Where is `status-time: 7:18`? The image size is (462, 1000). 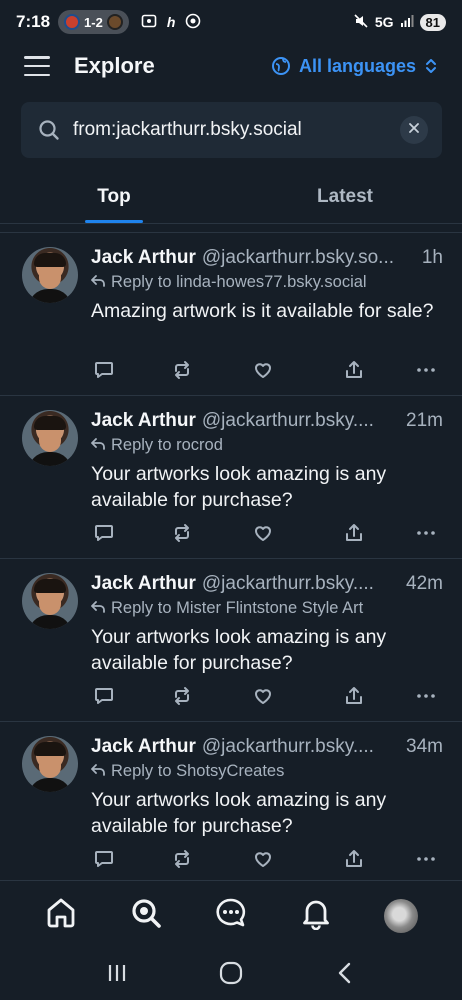
status-time: 7:18 is located at coordinates (33, 21).